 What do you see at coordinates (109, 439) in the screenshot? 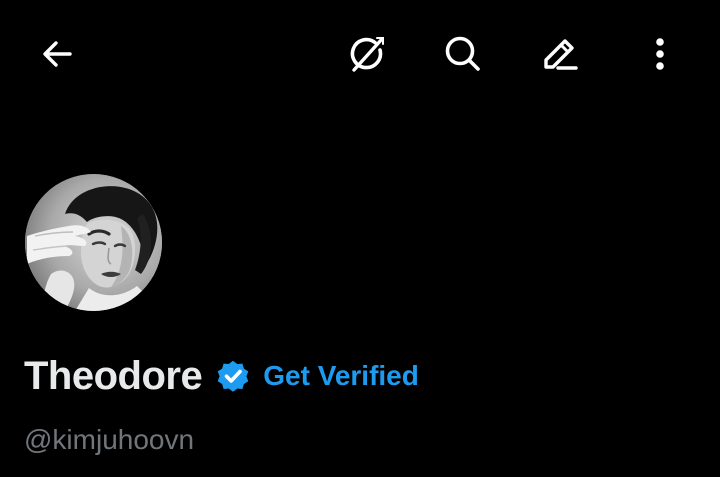
I see `user-handle: @kimjuhoovn` at bounding box center [109, 439].